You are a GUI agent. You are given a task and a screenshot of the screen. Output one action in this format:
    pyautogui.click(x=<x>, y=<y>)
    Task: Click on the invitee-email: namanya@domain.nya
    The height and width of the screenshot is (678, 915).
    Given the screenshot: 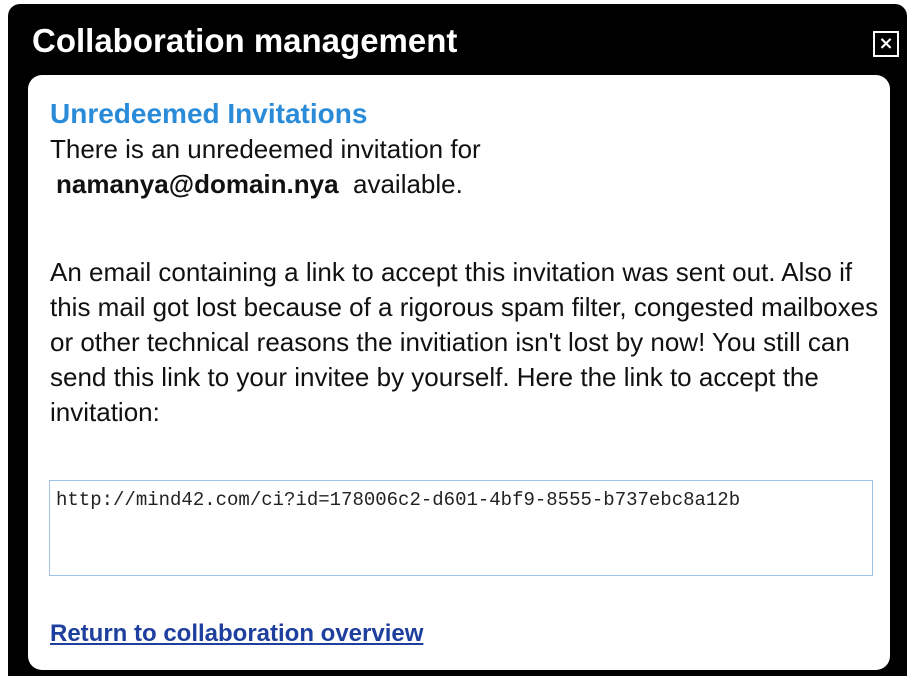 What is the action you would take?
    pyautogui.click(x=197, y=184)
    